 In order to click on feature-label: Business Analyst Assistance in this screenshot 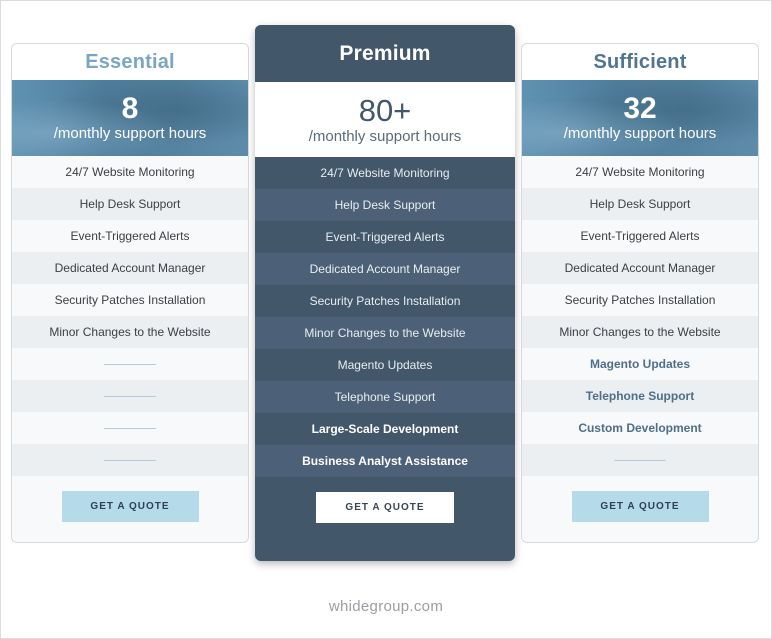, I will do `click(385, 461)`.